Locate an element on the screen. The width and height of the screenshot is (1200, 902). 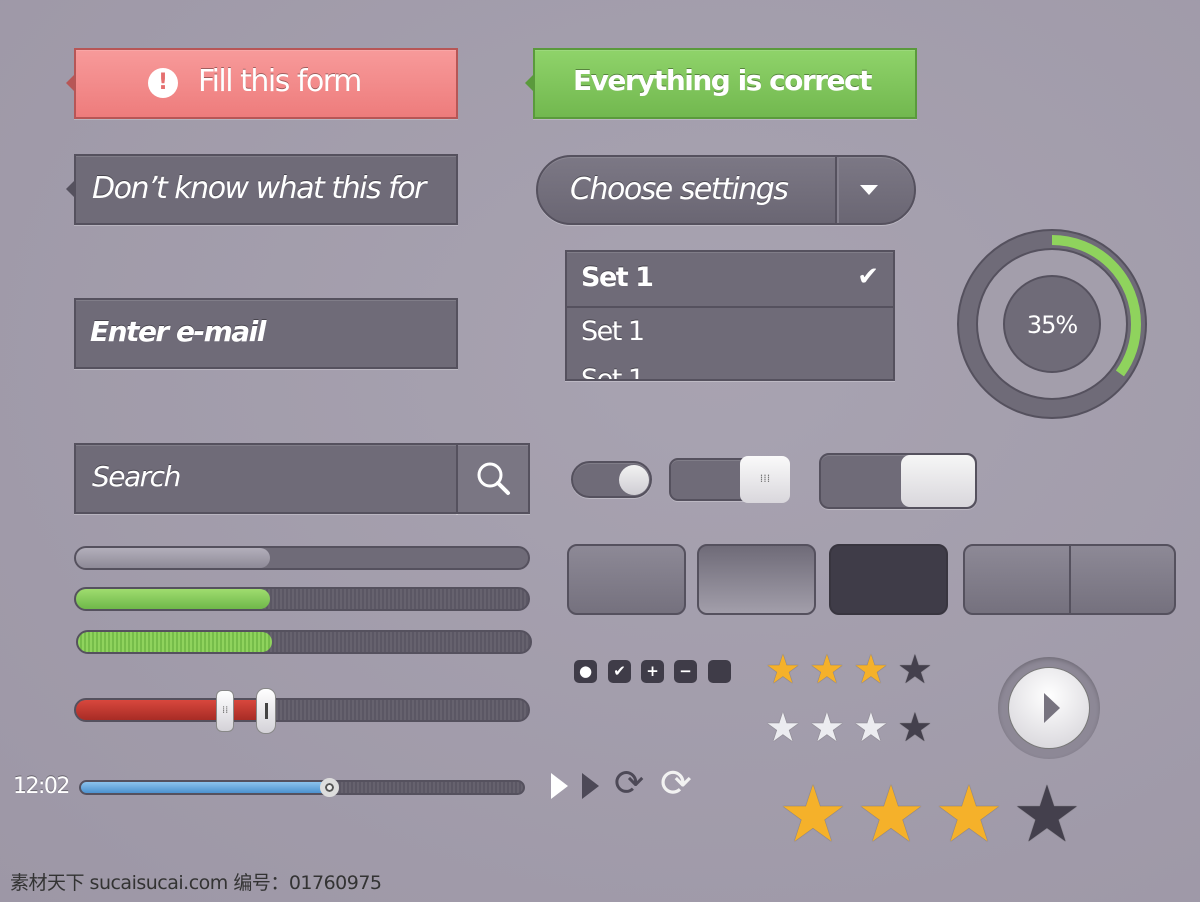
checkbox-checked: ✔ is located at coordinates (619, 671).